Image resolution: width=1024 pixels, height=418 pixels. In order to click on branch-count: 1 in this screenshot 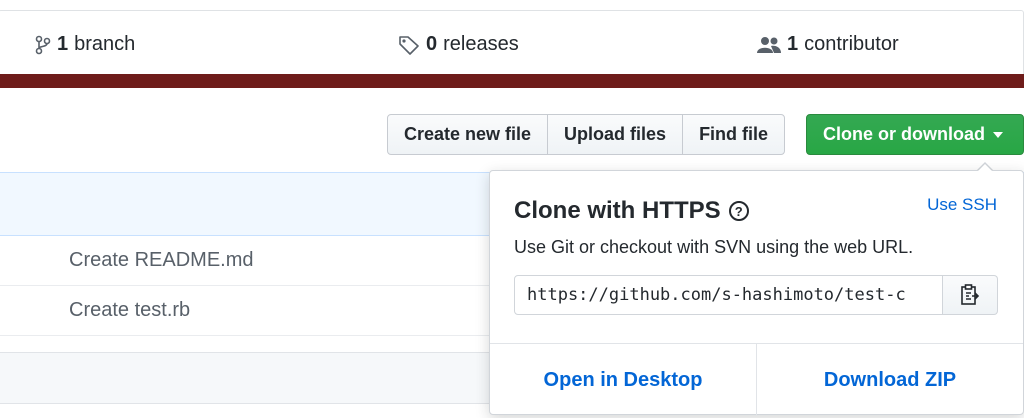, I will do `click(63, 44)`.